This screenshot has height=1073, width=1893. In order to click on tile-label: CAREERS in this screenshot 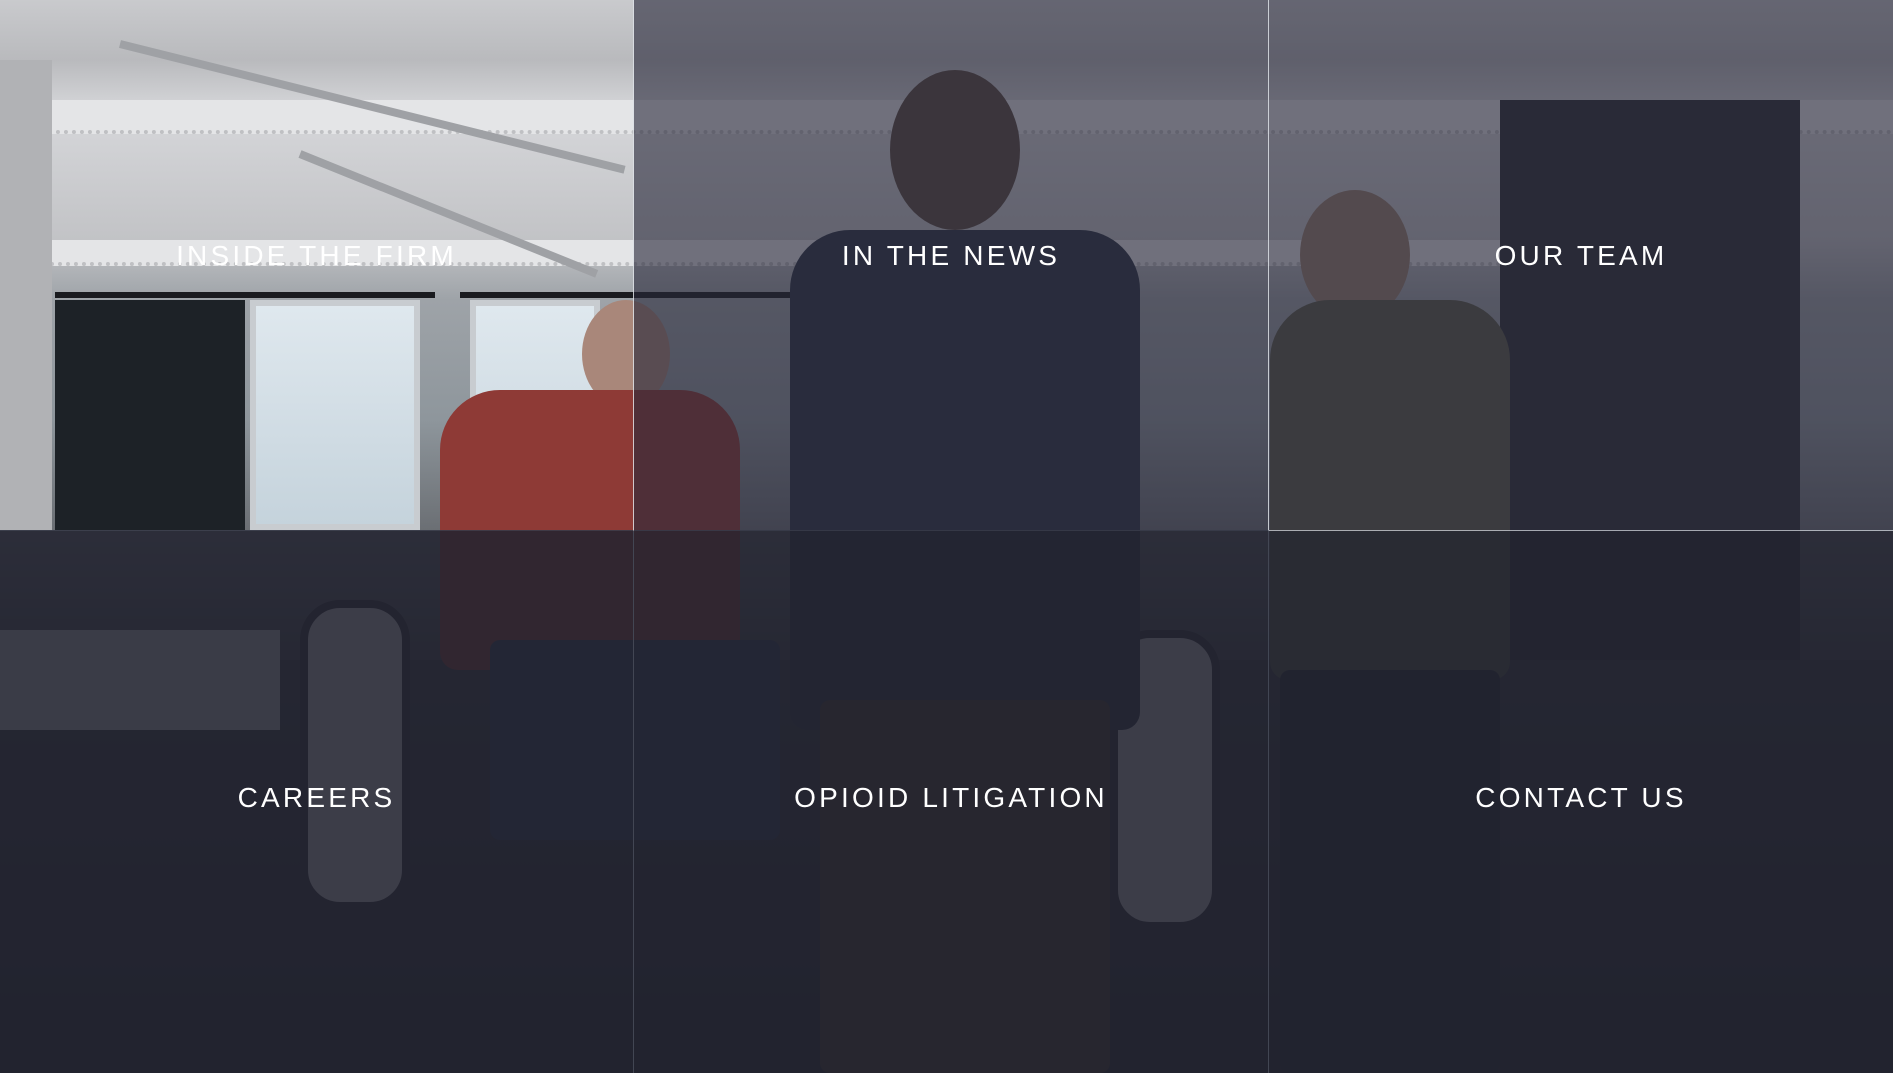, I will do `click(316, 797)`.